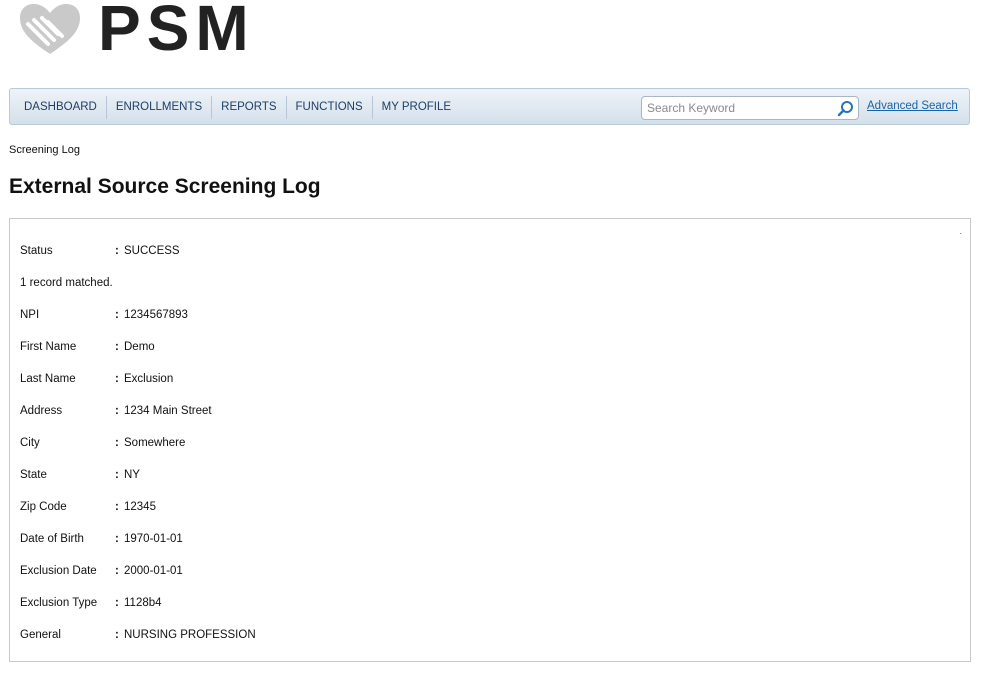 This screenshot has width=986, height=686. I want to click on field-value: Somewhere, so click(155, 443).